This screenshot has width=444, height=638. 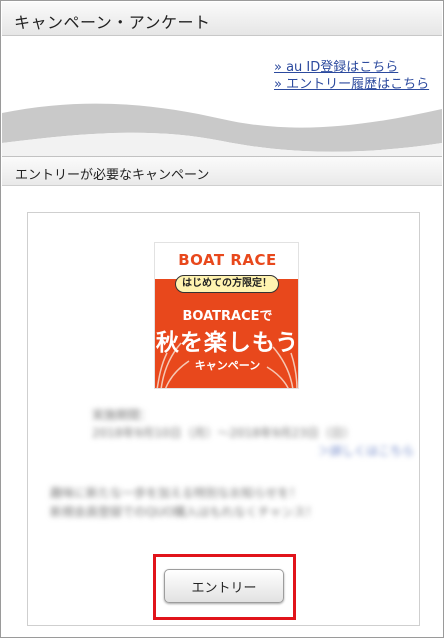 What do you see at coordinates (112, 22) in the screenshot?
I see `page-title: キャンペーン・アンケート` at bounding box center [112, 22].